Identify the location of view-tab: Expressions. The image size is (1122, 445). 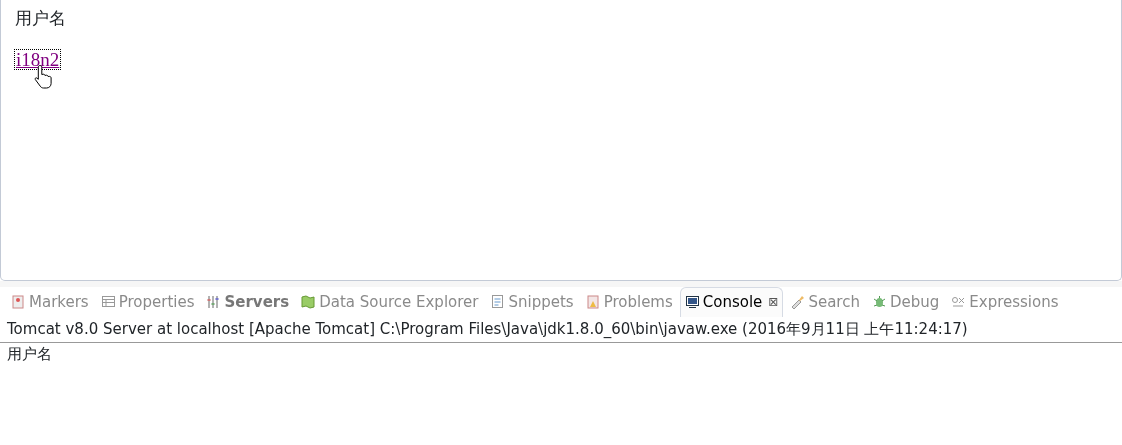
(1005, 301).